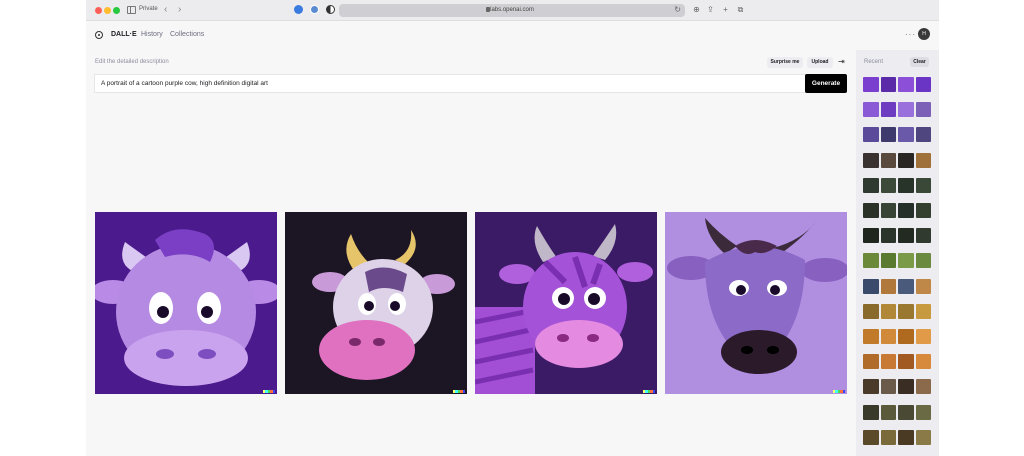  I want to click on more-options-icon: ···, so click(910, 34).